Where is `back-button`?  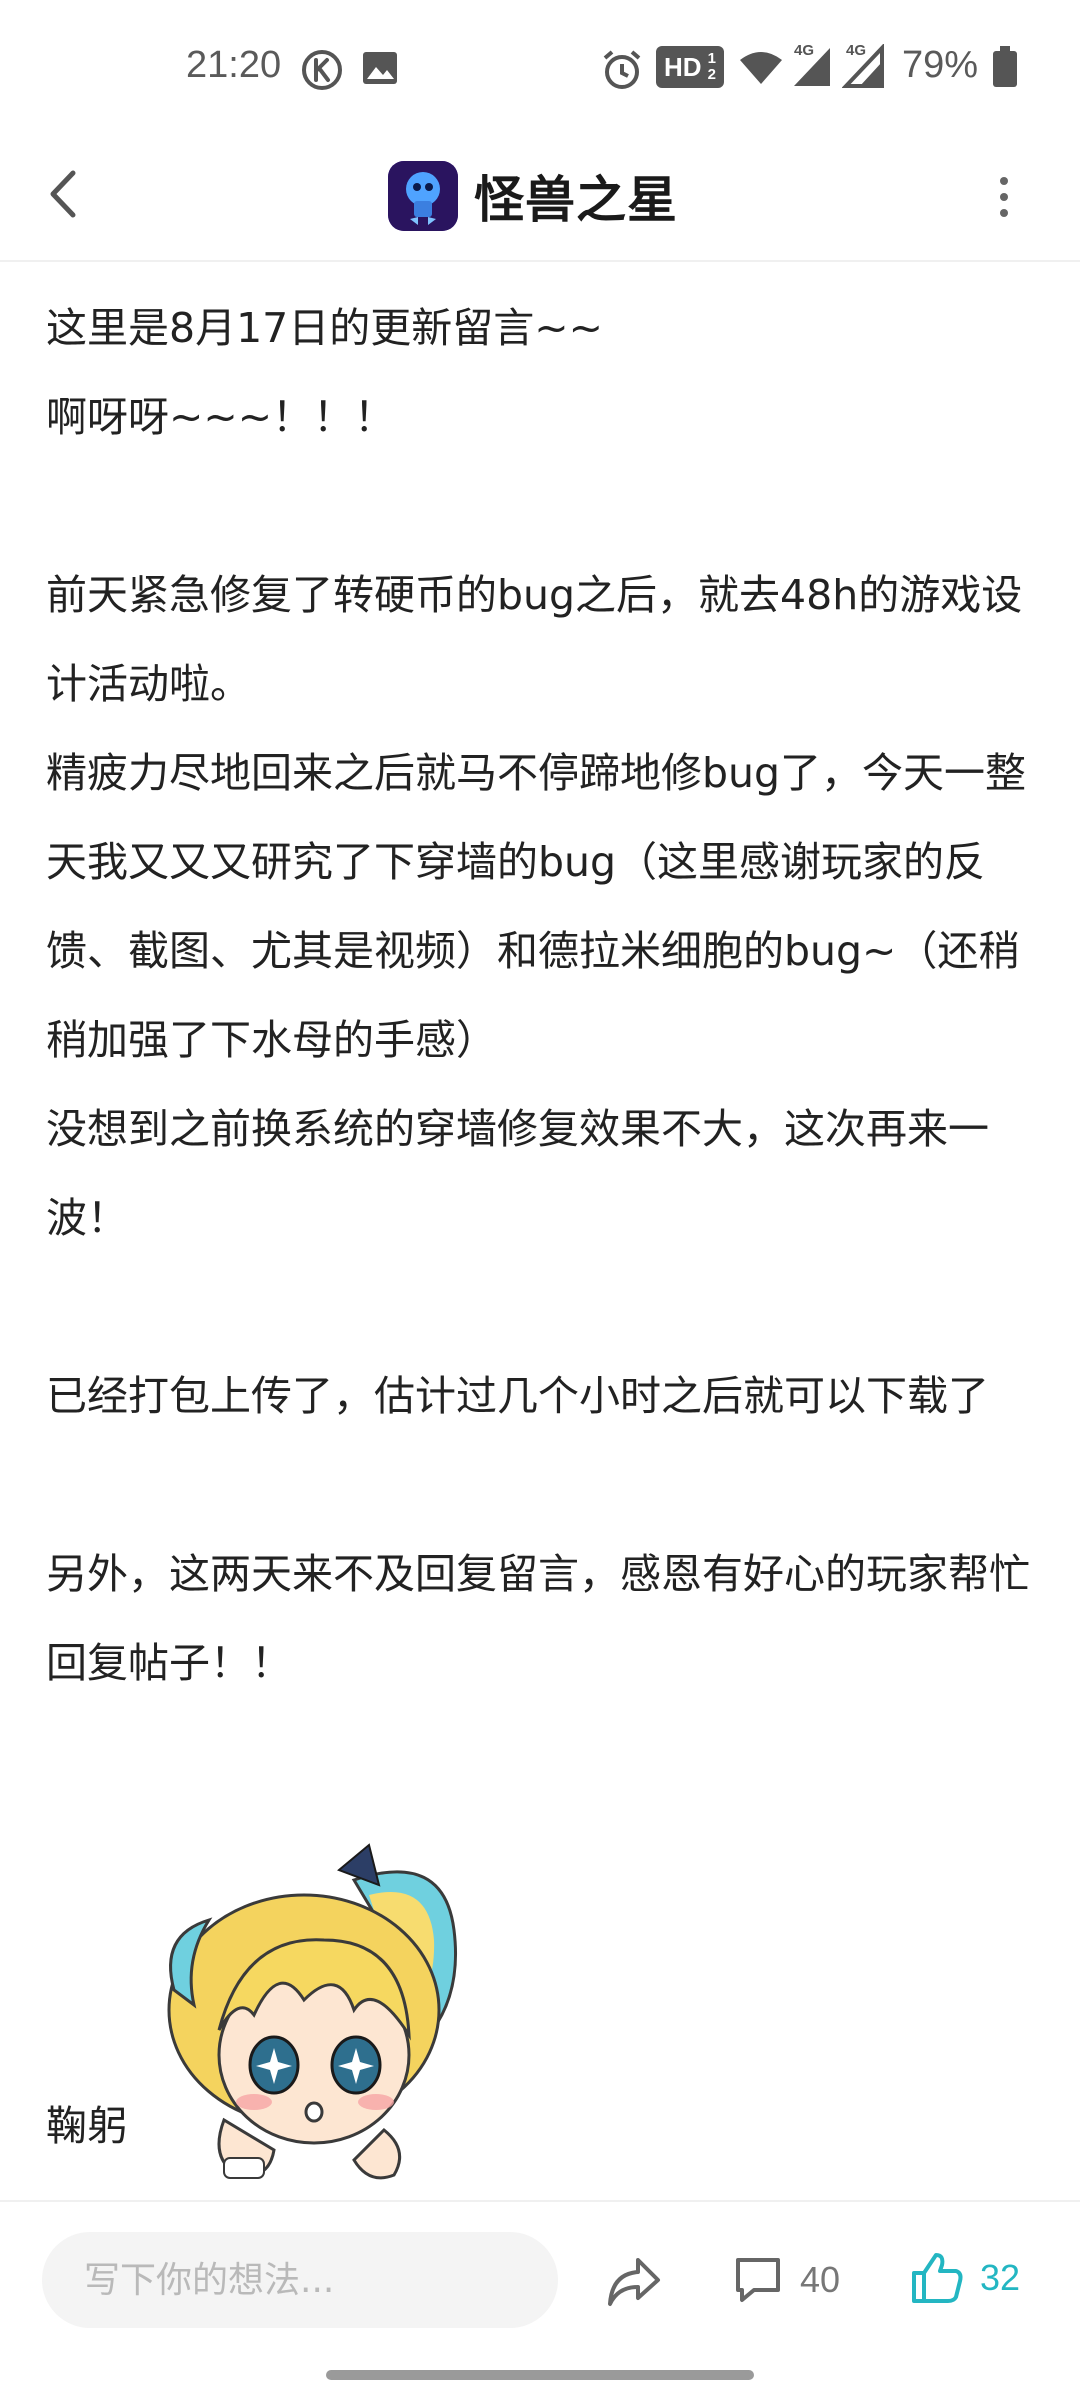
back-button is located at coordinates (62, 194).